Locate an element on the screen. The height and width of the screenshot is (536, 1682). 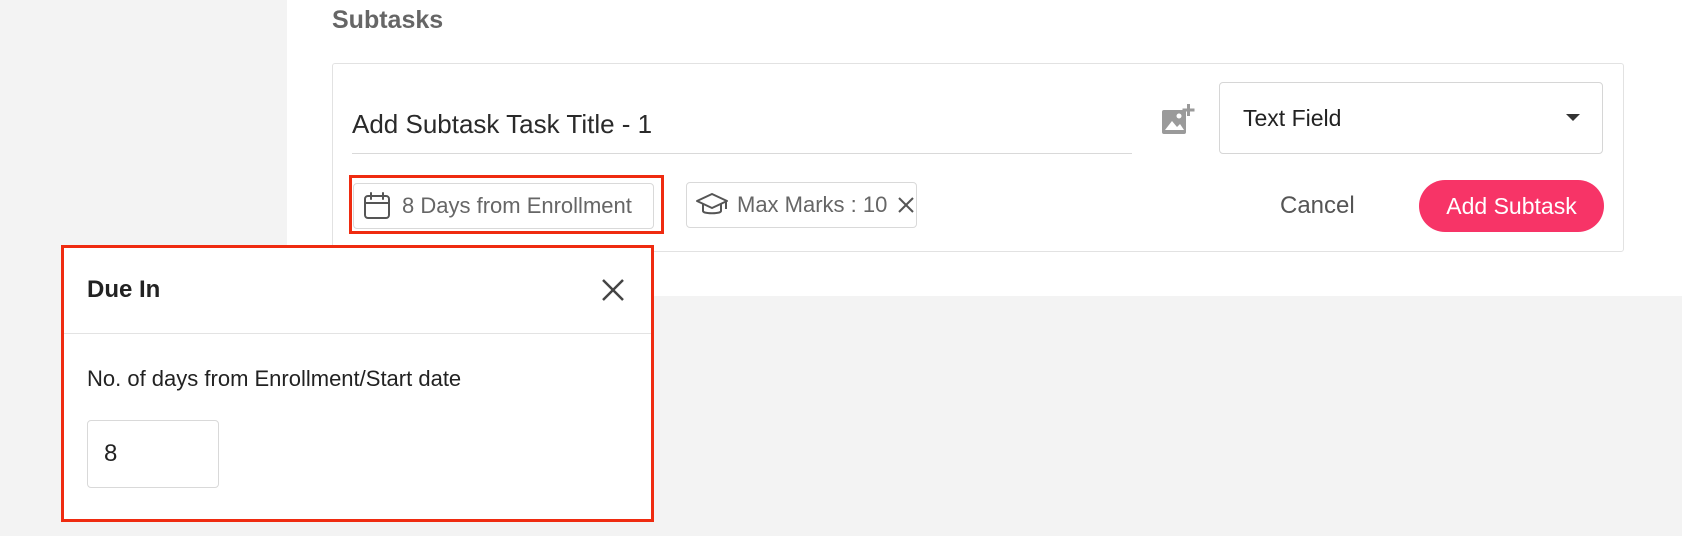
due-date-chip: 8 Days from Enrollment is located at coordinates (503, 206).